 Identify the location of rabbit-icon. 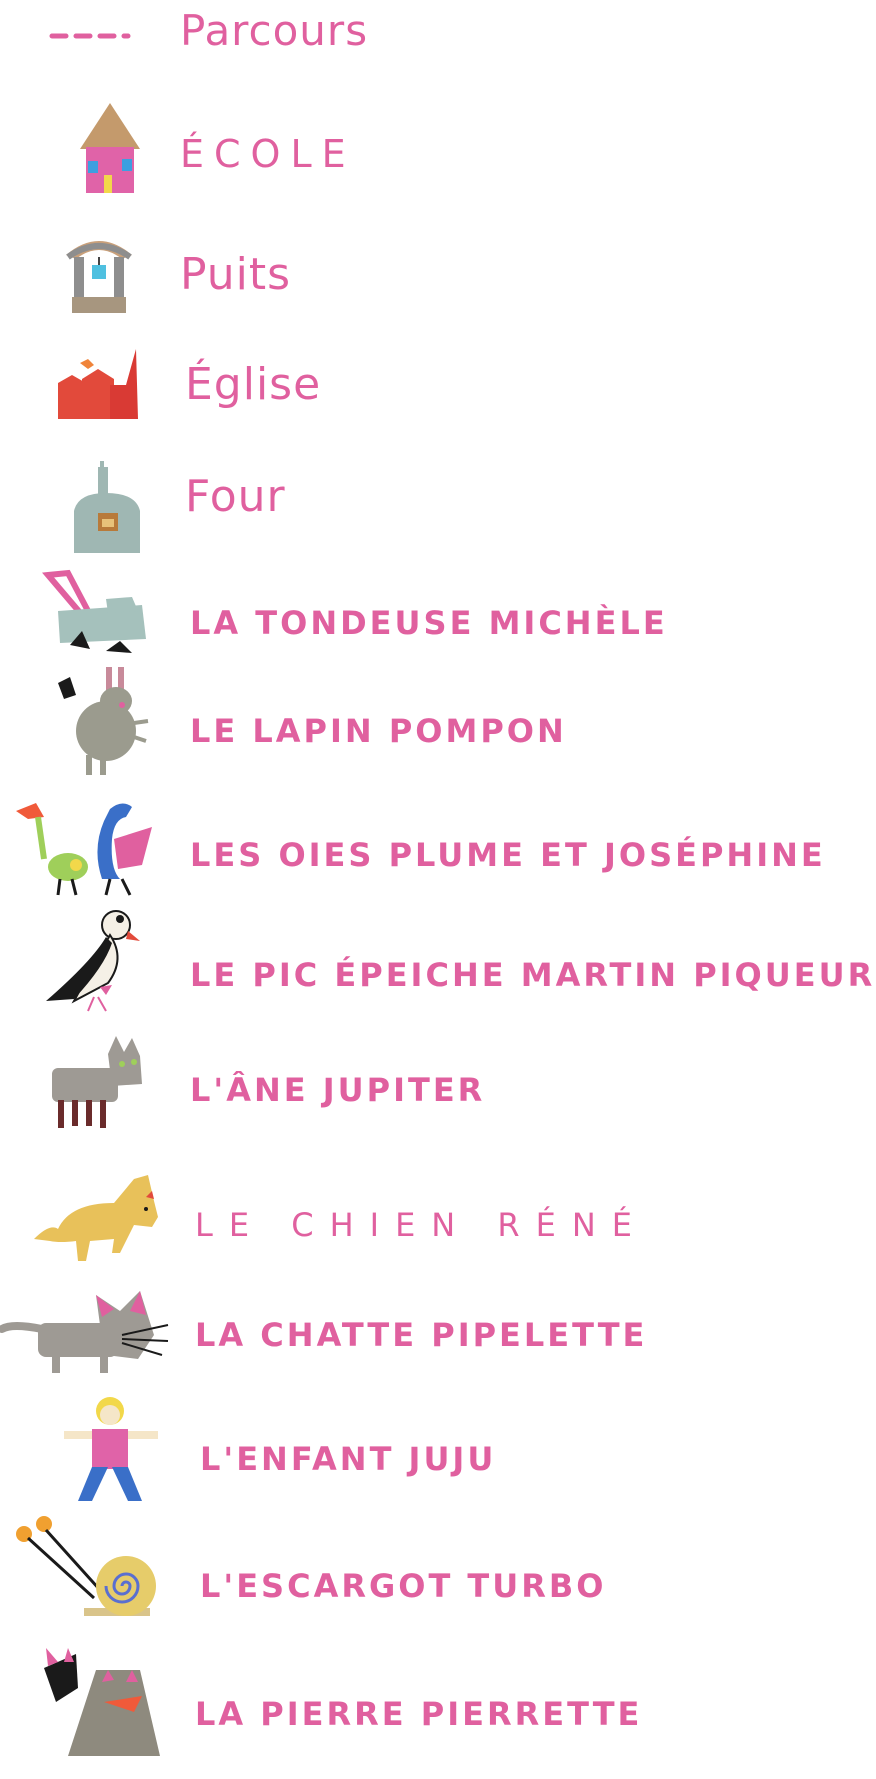
(103, 721).